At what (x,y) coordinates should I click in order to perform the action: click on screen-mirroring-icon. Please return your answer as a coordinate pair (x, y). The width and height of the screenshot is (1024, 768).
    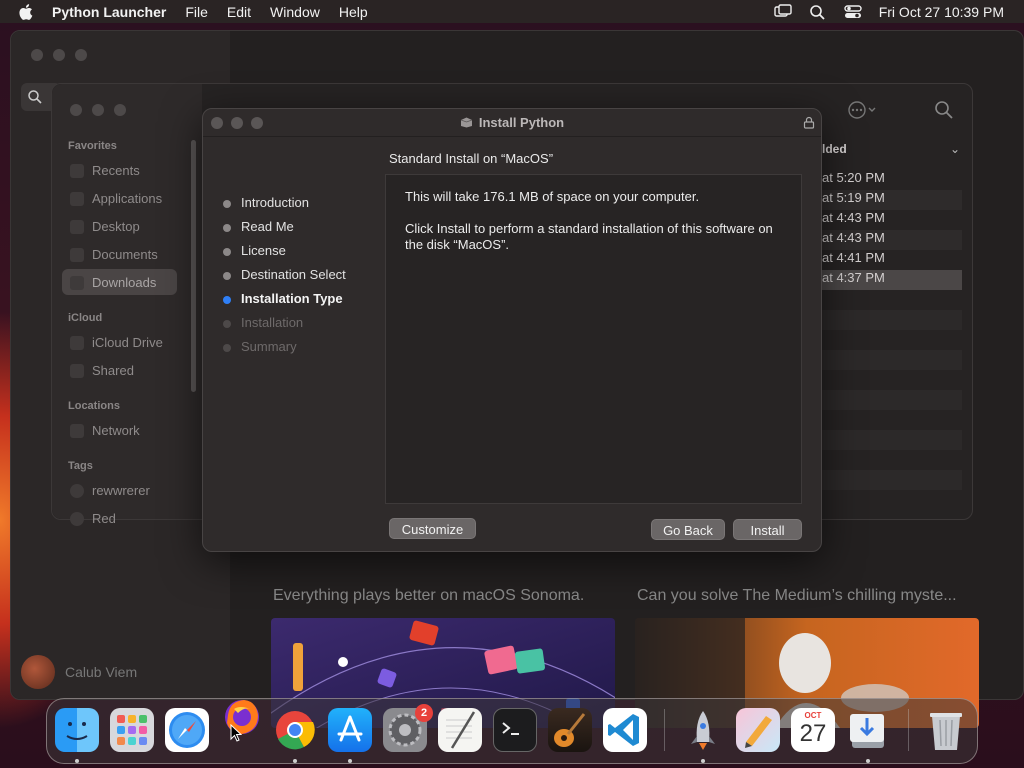
    Looking at the image, I should click on (783, 11).